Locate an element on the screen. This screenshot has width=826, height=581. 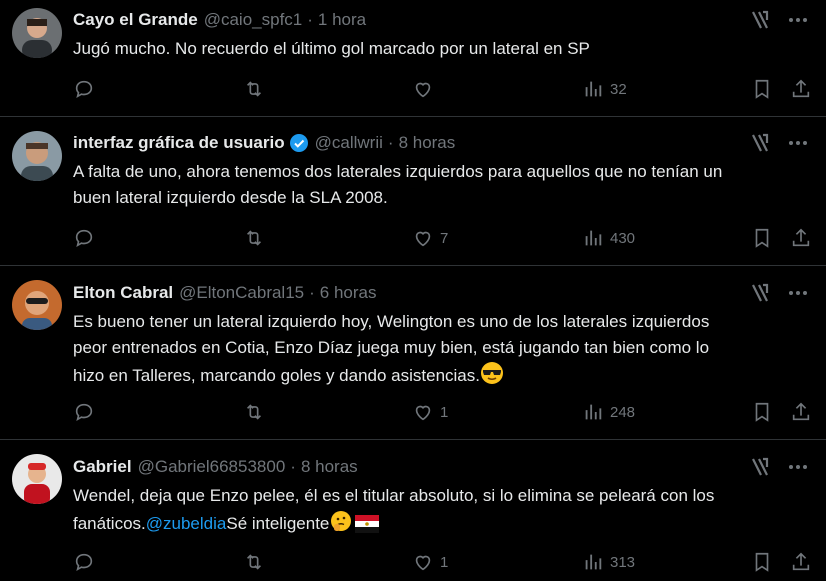
mention-link: @zubeldia is located at coordinates (186, 523).